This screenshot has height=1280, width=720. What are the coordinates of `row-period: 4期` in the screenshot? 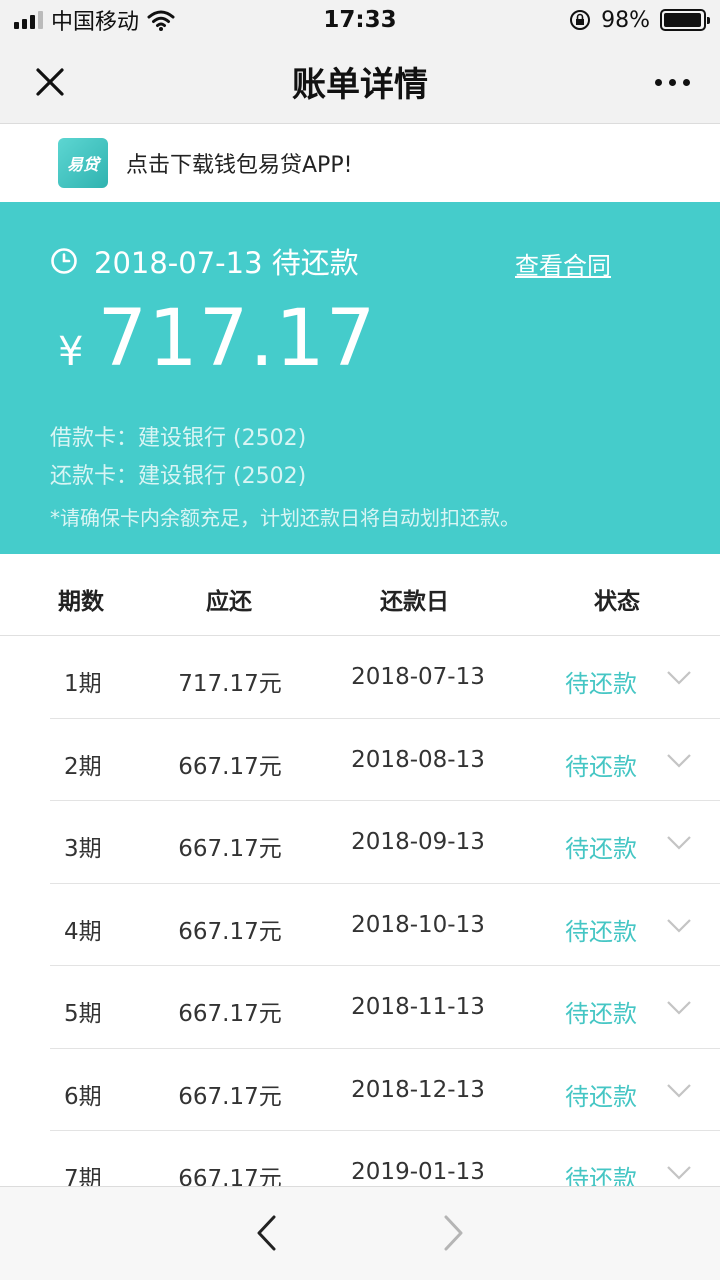 It's located at (83, 931).